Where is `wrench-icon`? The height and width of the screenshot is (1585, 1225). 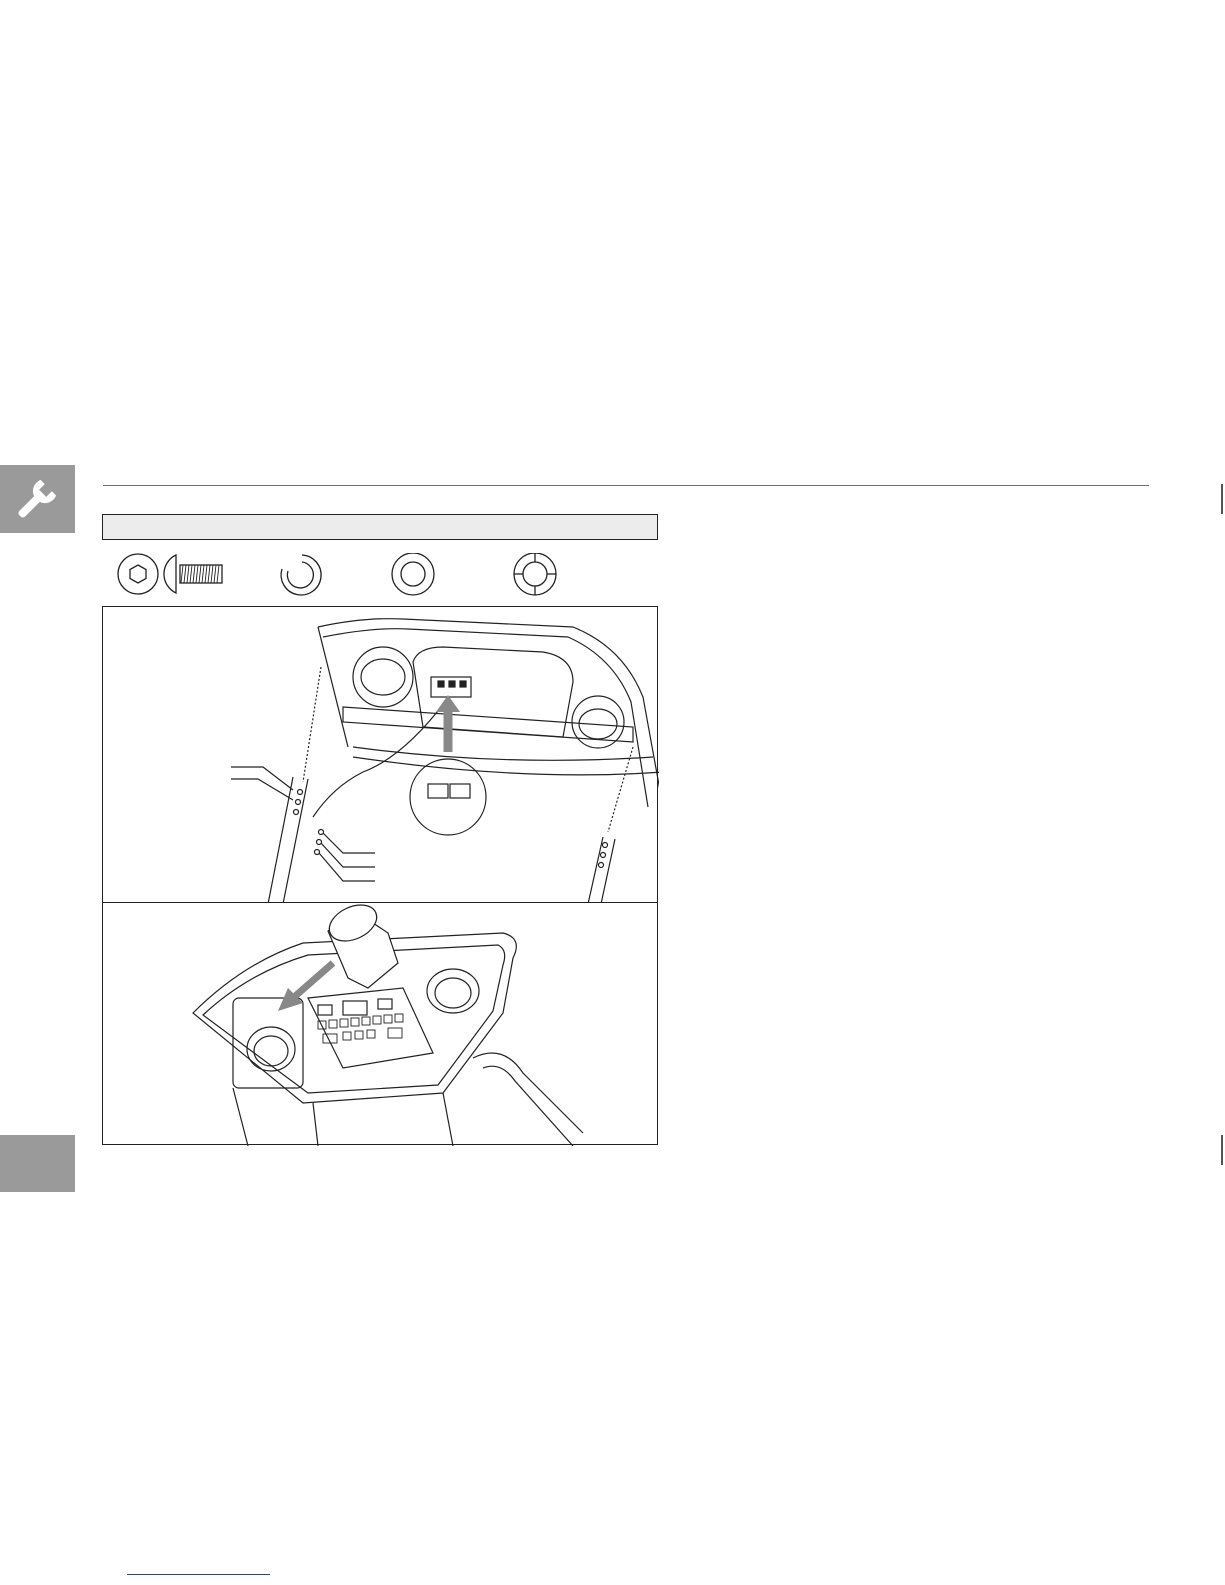 wrench-icon is located at coordinates (37, 498).